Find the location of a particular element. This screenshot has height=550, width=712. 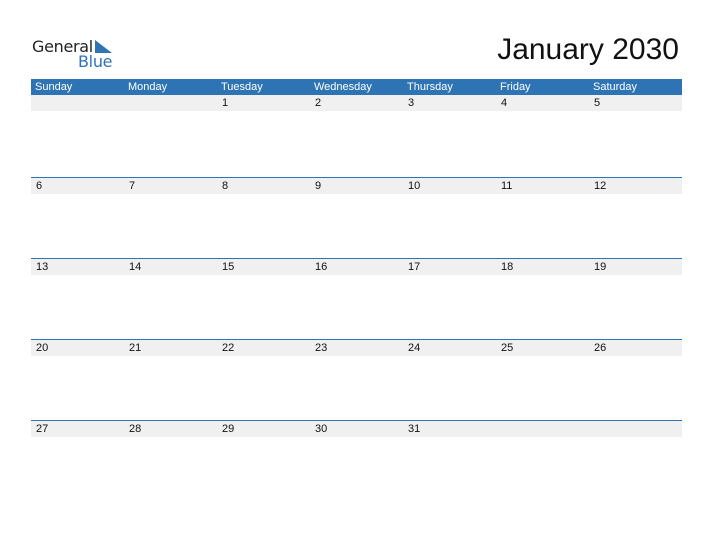

day-cell: 28 is located at coordinates (135, 429).